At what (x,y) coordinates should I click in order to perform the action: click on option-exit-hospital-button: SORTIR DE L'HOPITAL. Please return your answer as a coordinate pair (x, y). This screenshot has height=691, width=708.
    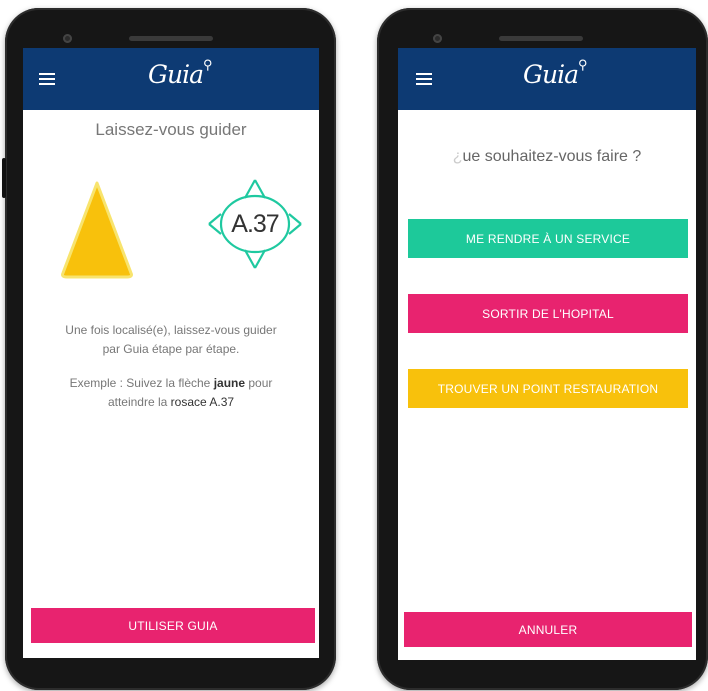
    Looking at the image, I should click on (548, 313).